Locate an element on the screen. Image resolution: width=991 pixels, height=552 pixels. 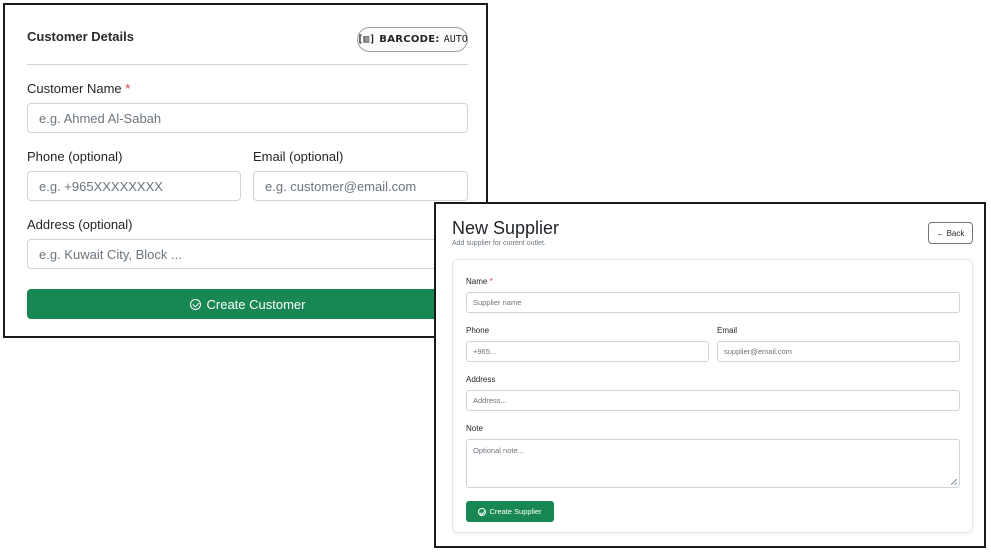
customer-details-title: Customer Details is located at coordinates (80, 36).